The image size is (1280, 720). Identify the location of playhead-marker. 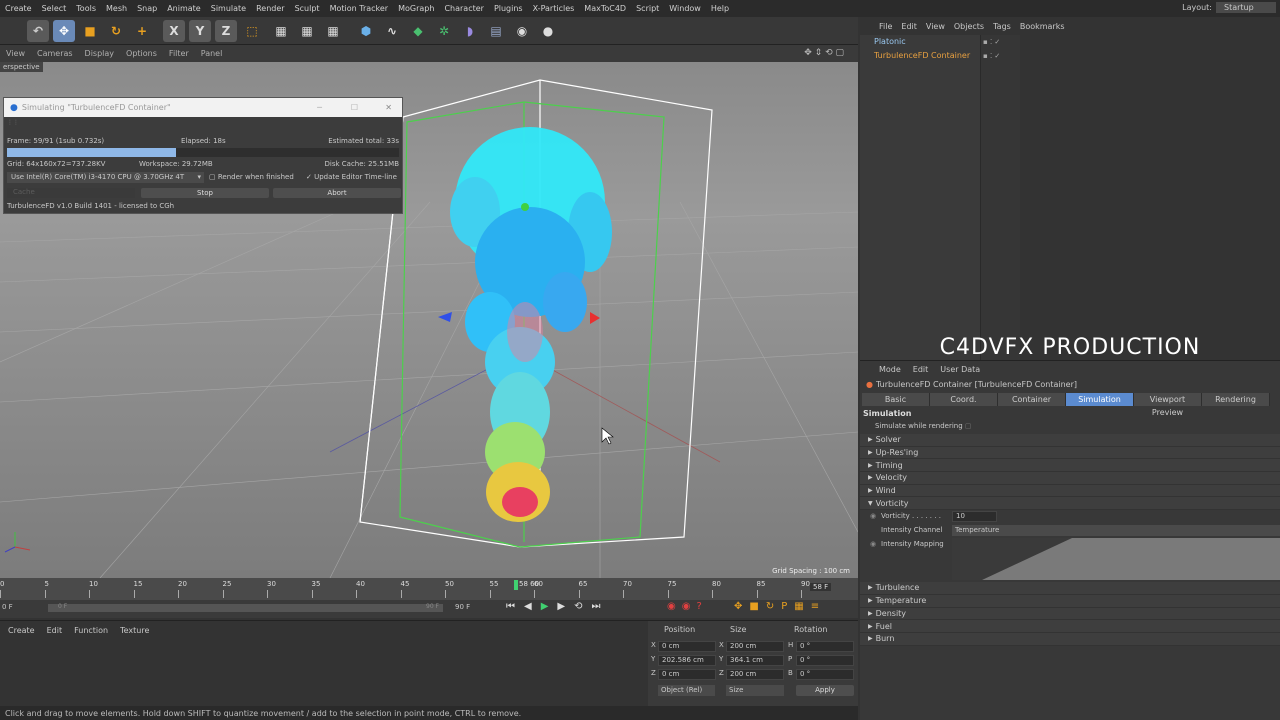
(516, 585).